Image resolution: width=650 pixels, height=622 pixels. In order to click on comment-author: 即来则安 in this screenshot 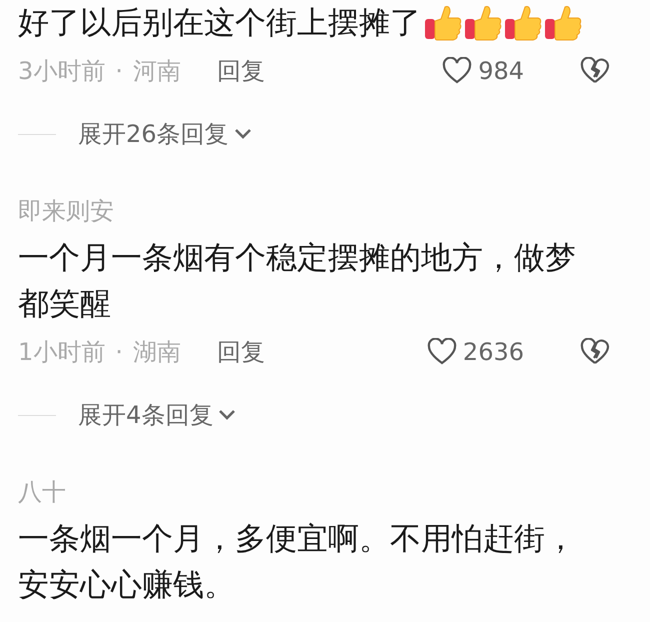, I will do `click(66, 211)`.